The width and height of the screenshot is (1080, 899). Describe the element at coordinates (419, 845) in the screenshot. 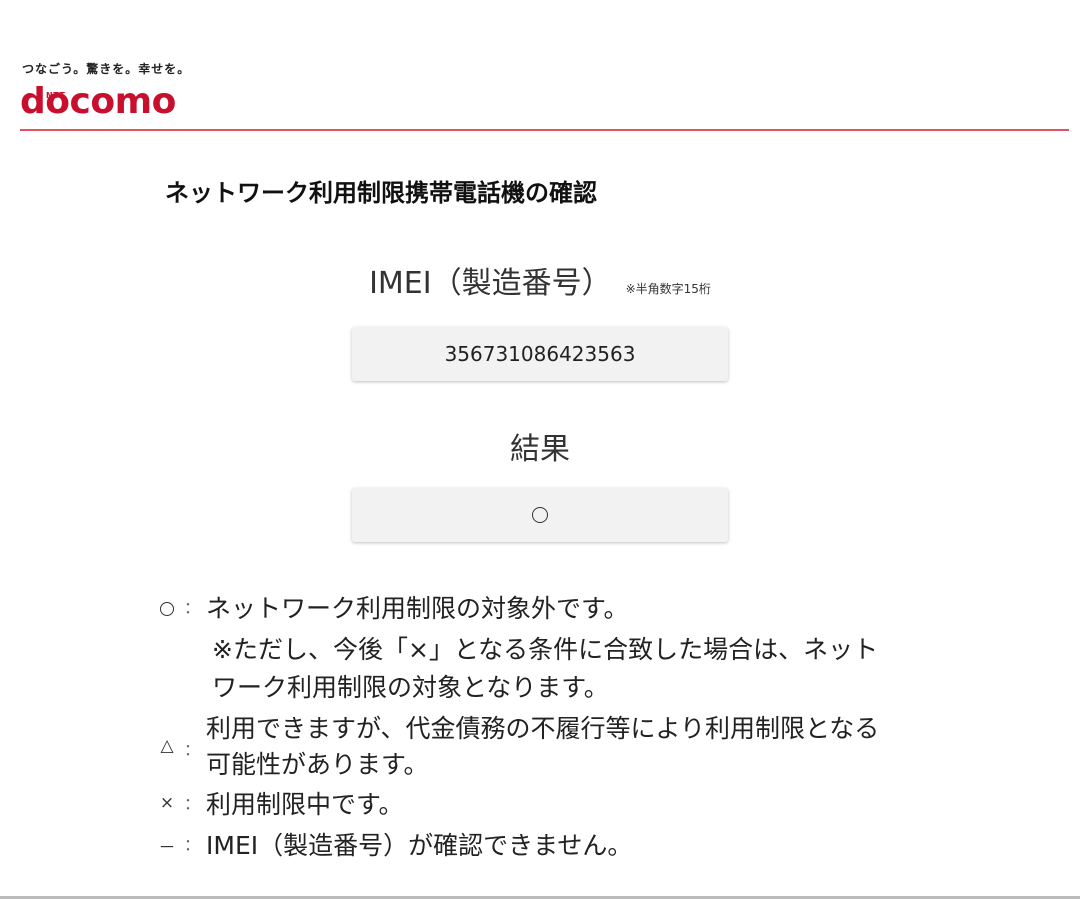

I see `legend-text: IMEI（製造番号）が確認できません。` at that location.